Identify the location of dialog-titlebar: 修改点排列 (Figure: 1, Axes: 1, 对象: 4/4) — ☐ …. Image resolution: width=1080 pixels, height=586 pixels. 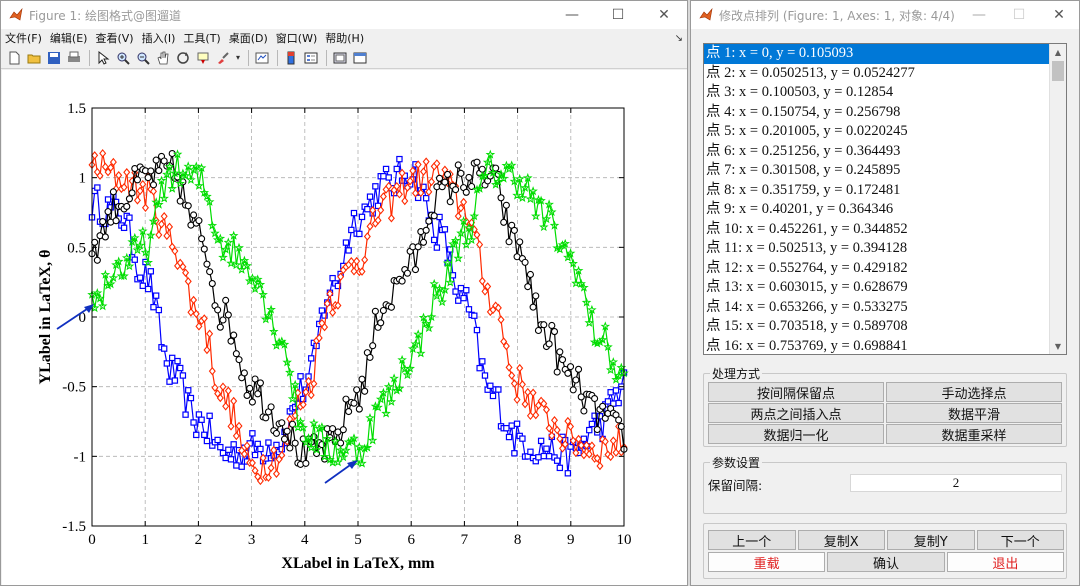
(885, 15).